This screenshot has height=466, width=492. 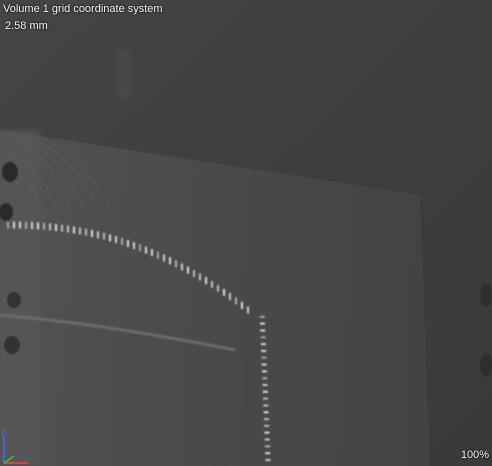 I want to click on volume-title-label: Volume 1 grid coordinate system, so click(x=83, y=9).